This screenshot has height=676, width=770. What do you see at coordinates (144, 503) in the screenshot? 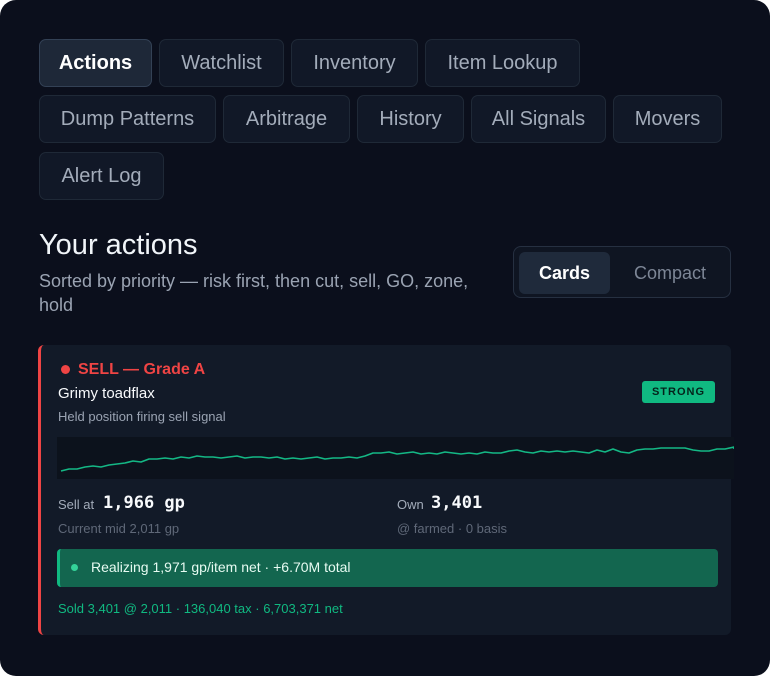
I see `sell-price: 1,966 gp` at bounding box center [144, 503].